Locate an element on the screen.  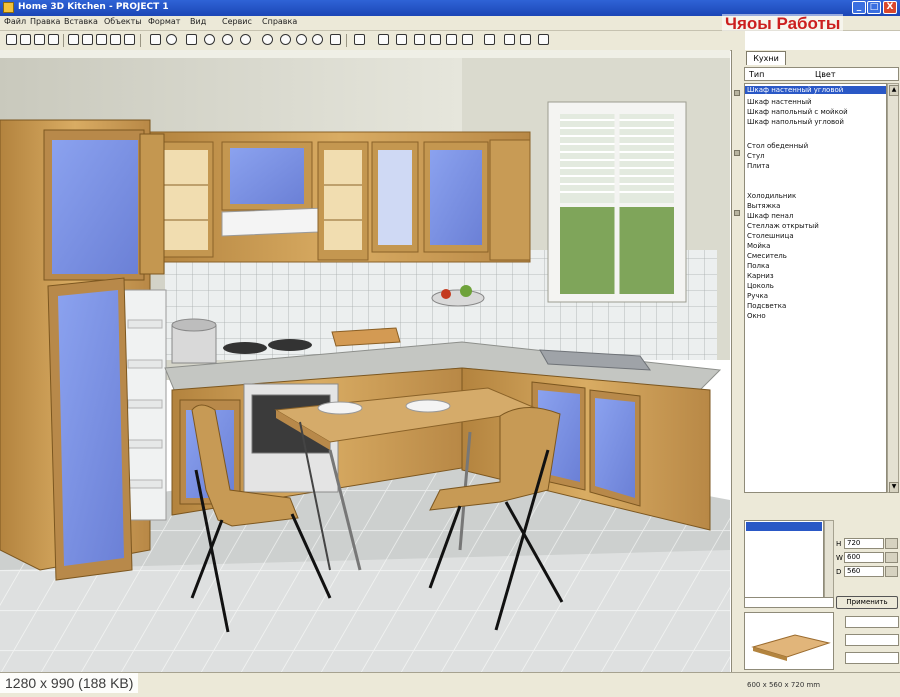
info-icon is located at coordinates (191, 39).